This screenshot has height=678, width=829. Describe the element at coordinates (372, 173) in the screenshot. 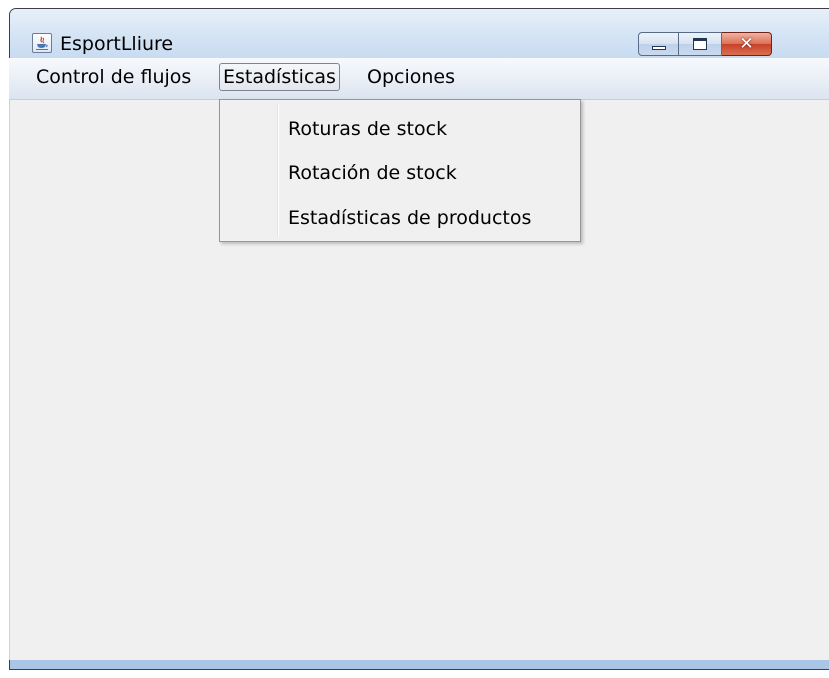

I see `menu-item-rotacion-de-stock: Rotación de stock` at that location.